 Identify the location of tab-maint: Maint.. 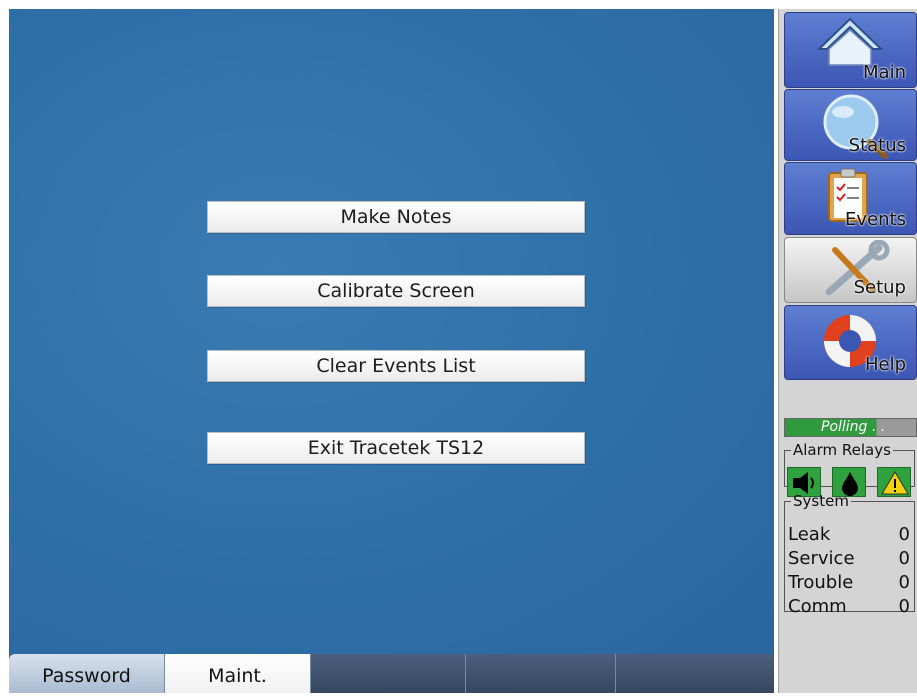
(238, 673).